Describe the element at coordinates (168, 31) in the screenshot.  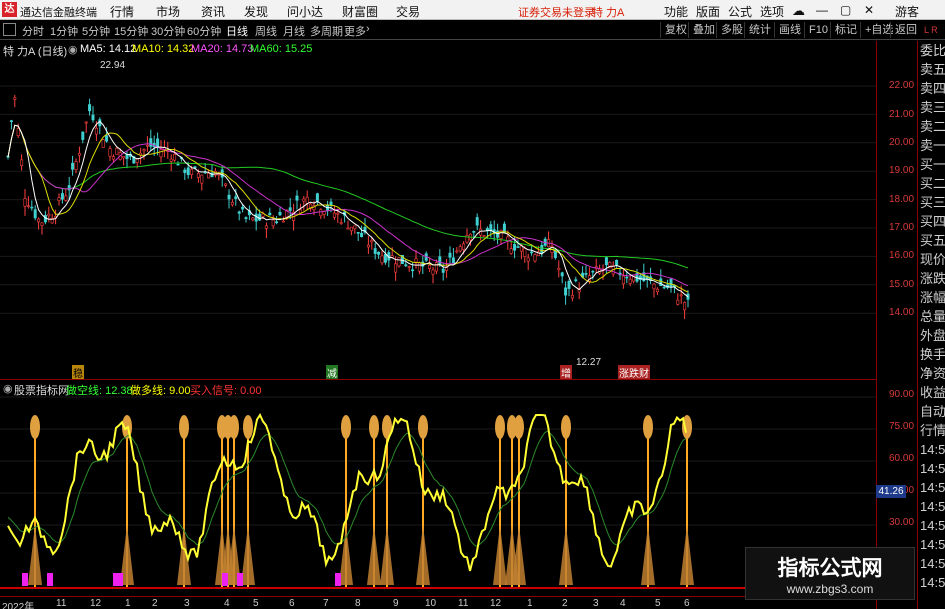
I see `tab-30min: 30分钟` at that location.